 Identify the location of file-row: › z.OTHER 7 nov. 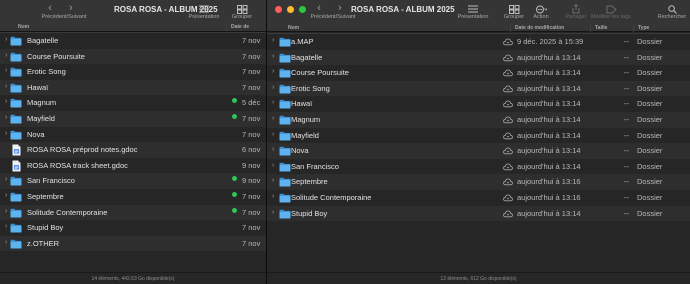
(133, 243).